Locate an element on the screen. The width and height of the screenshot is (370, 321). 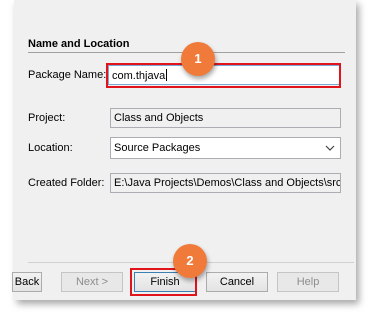
project-value: Class and Objects is located at coordinates (159, 118).